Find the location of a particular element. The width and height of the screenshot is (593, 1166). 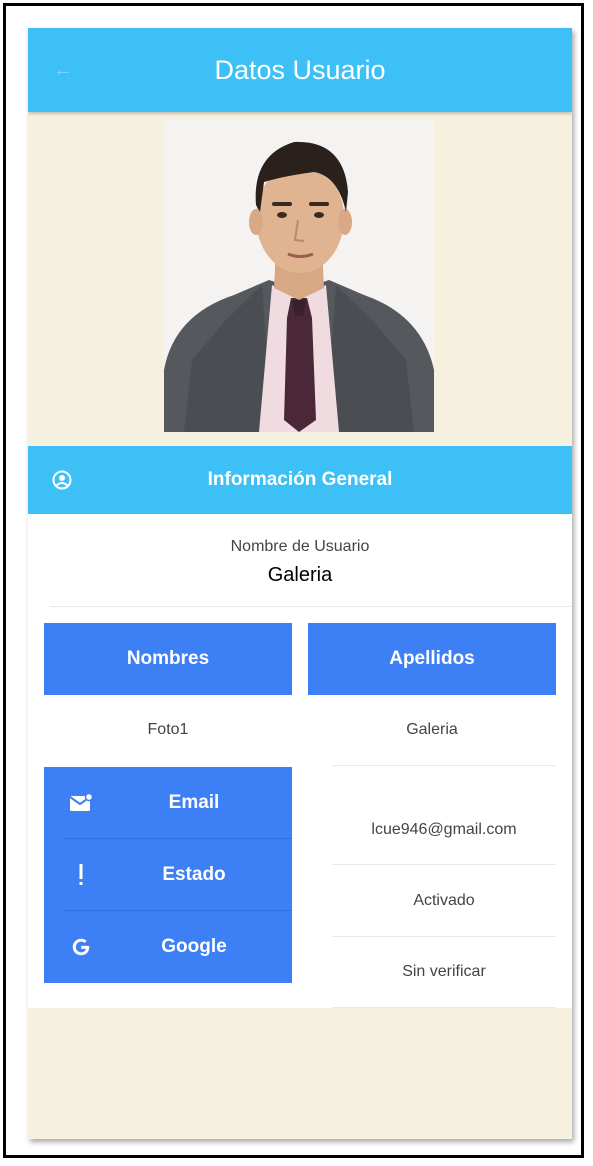

email-row: Email is located at coordinates (168, 803).